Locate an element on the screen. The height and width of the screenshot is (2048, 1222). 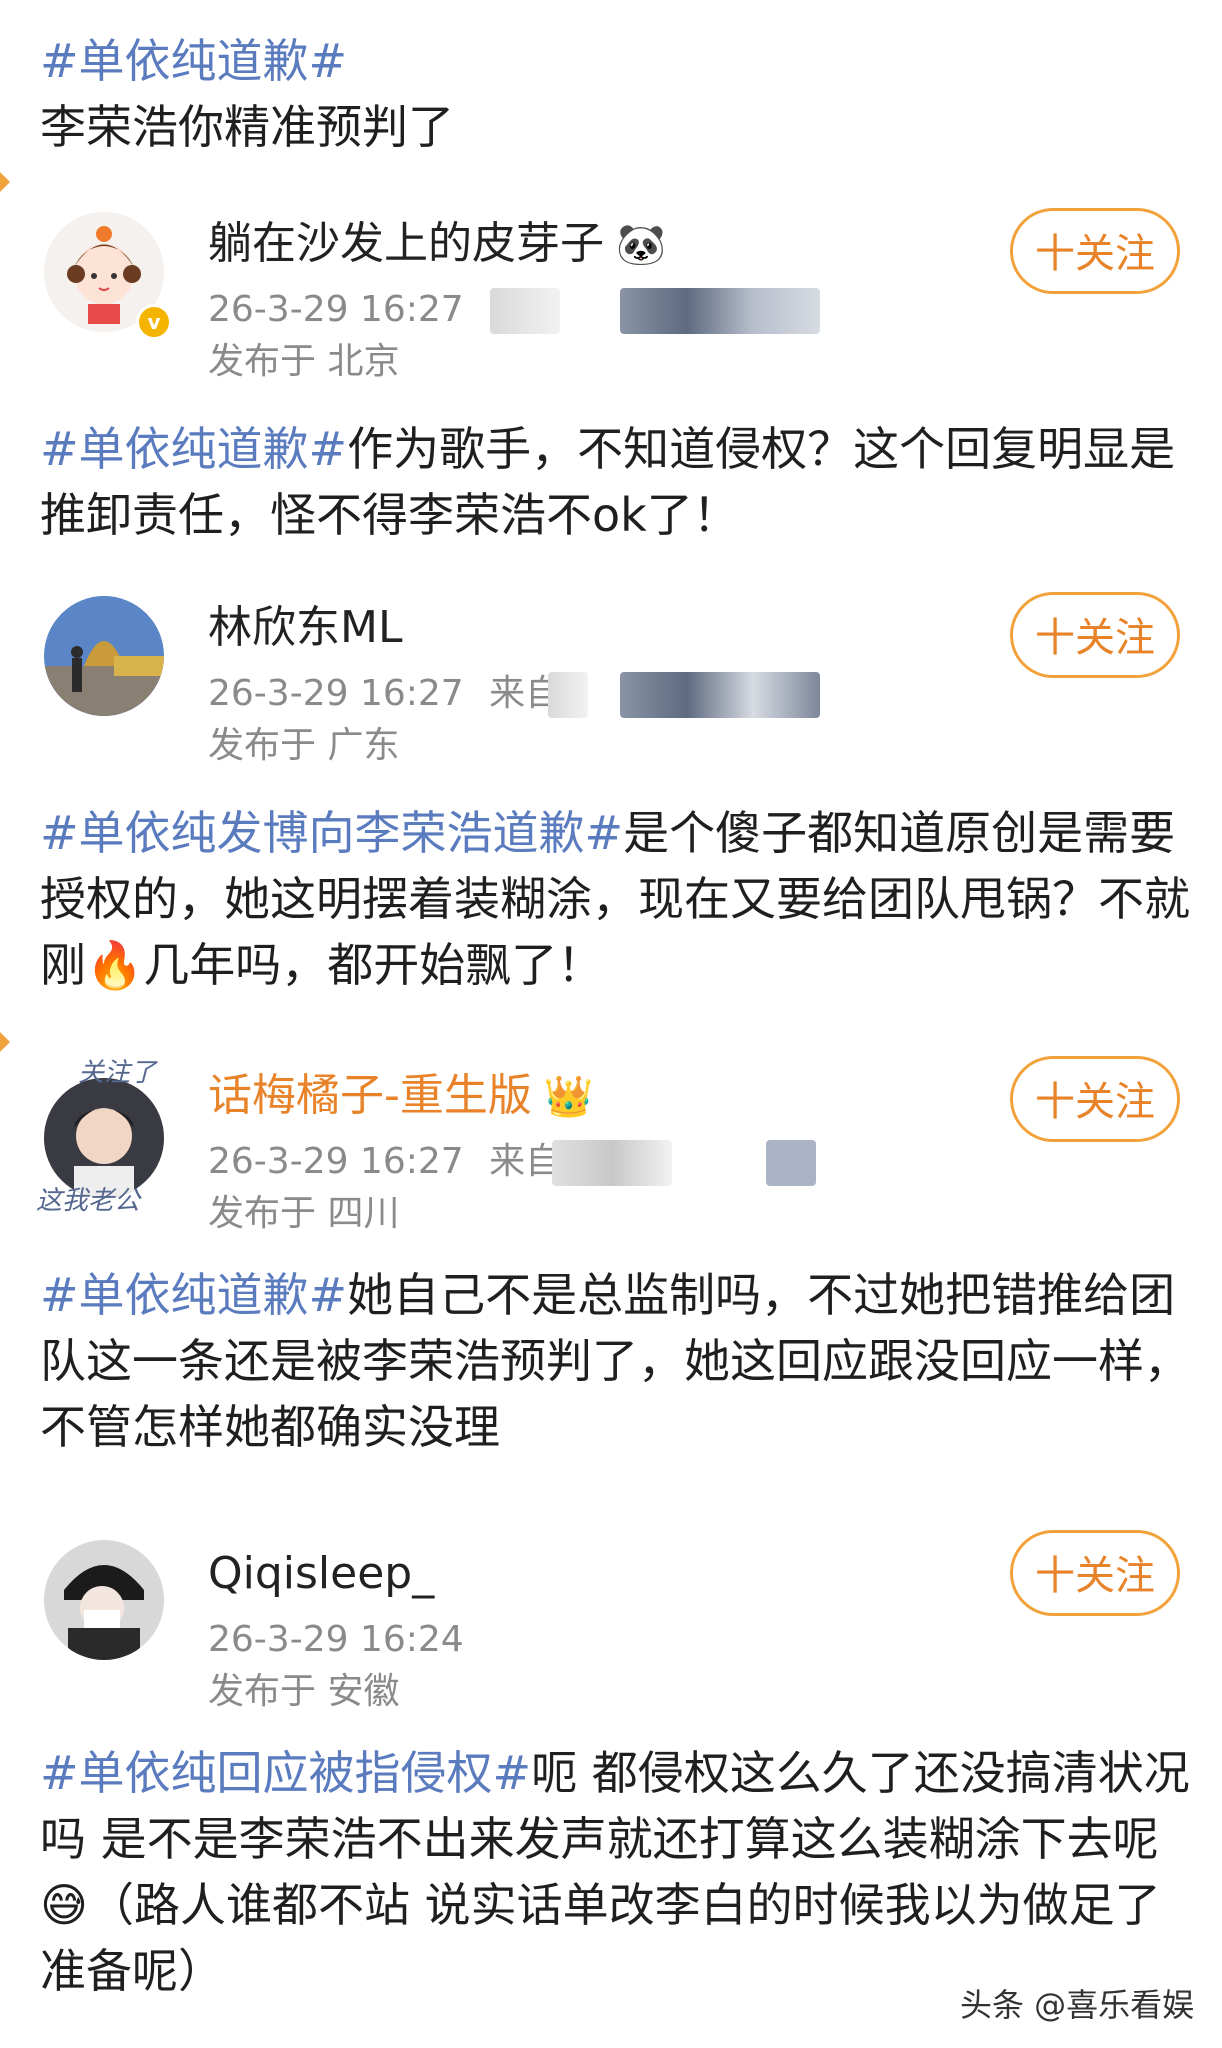
username: 林欣东ML is located at coordinates (305, 628).